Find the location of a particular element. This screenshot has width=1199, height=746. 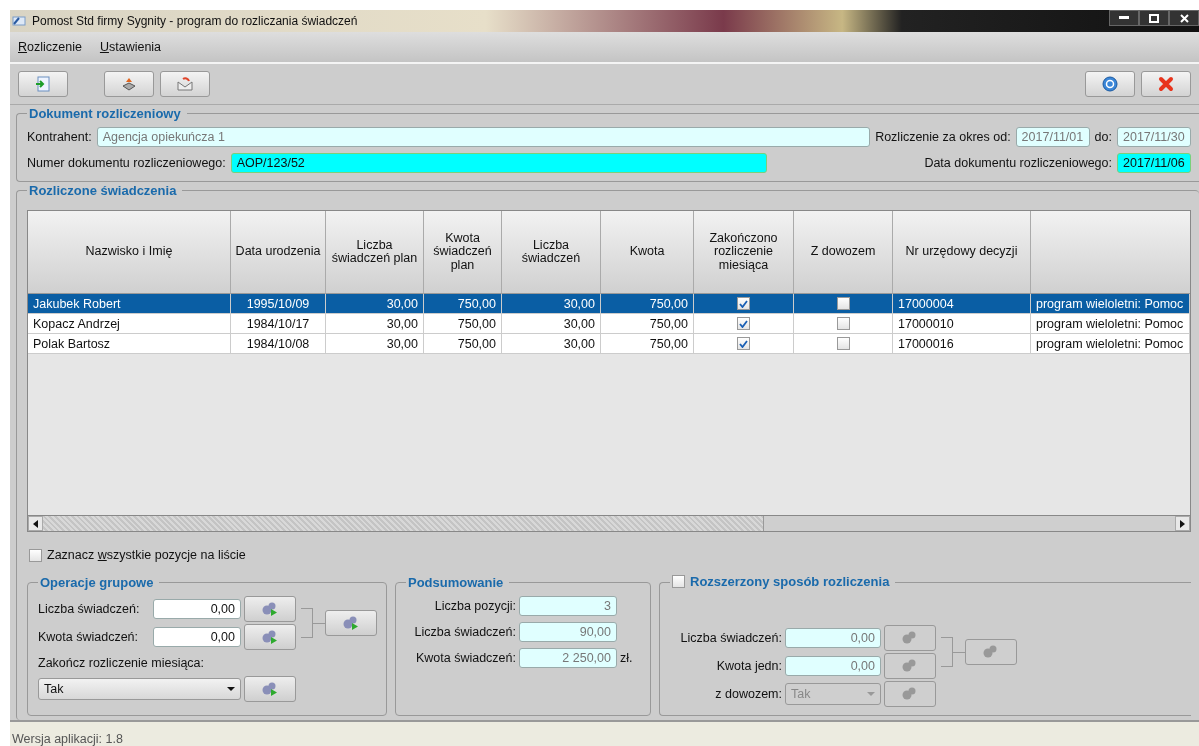

help-icon is located at coordinates (1110, 84).